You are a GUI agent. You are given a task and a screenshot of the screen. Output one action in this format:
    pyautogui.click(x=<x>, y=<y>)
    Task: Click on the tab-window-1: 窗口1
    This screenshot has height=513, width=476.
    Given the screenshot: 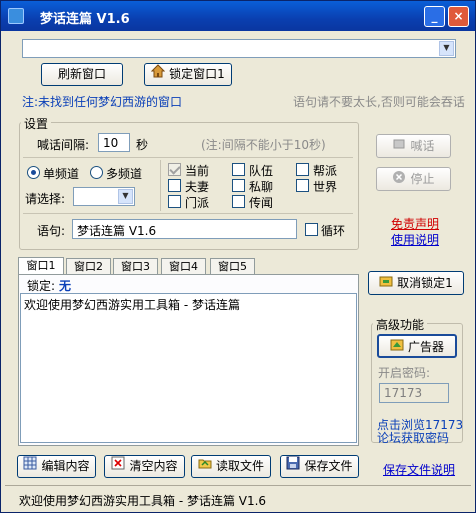 What is the action you would take?
    pyautogui.click(x=41, y=266)
    